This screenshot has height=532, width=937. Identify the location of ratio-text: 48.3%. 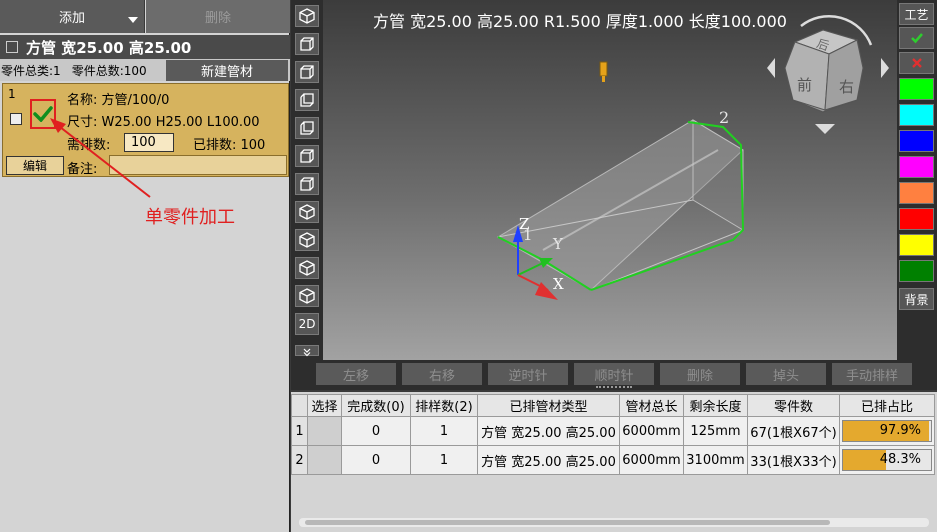
(900, 459).